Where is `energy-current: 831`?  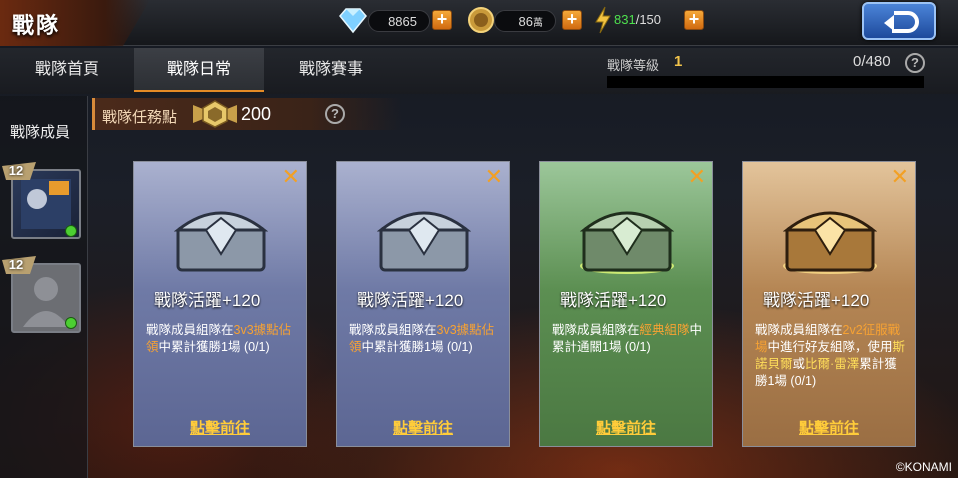 energy-current: 831 is located at coordinates (625, 19).